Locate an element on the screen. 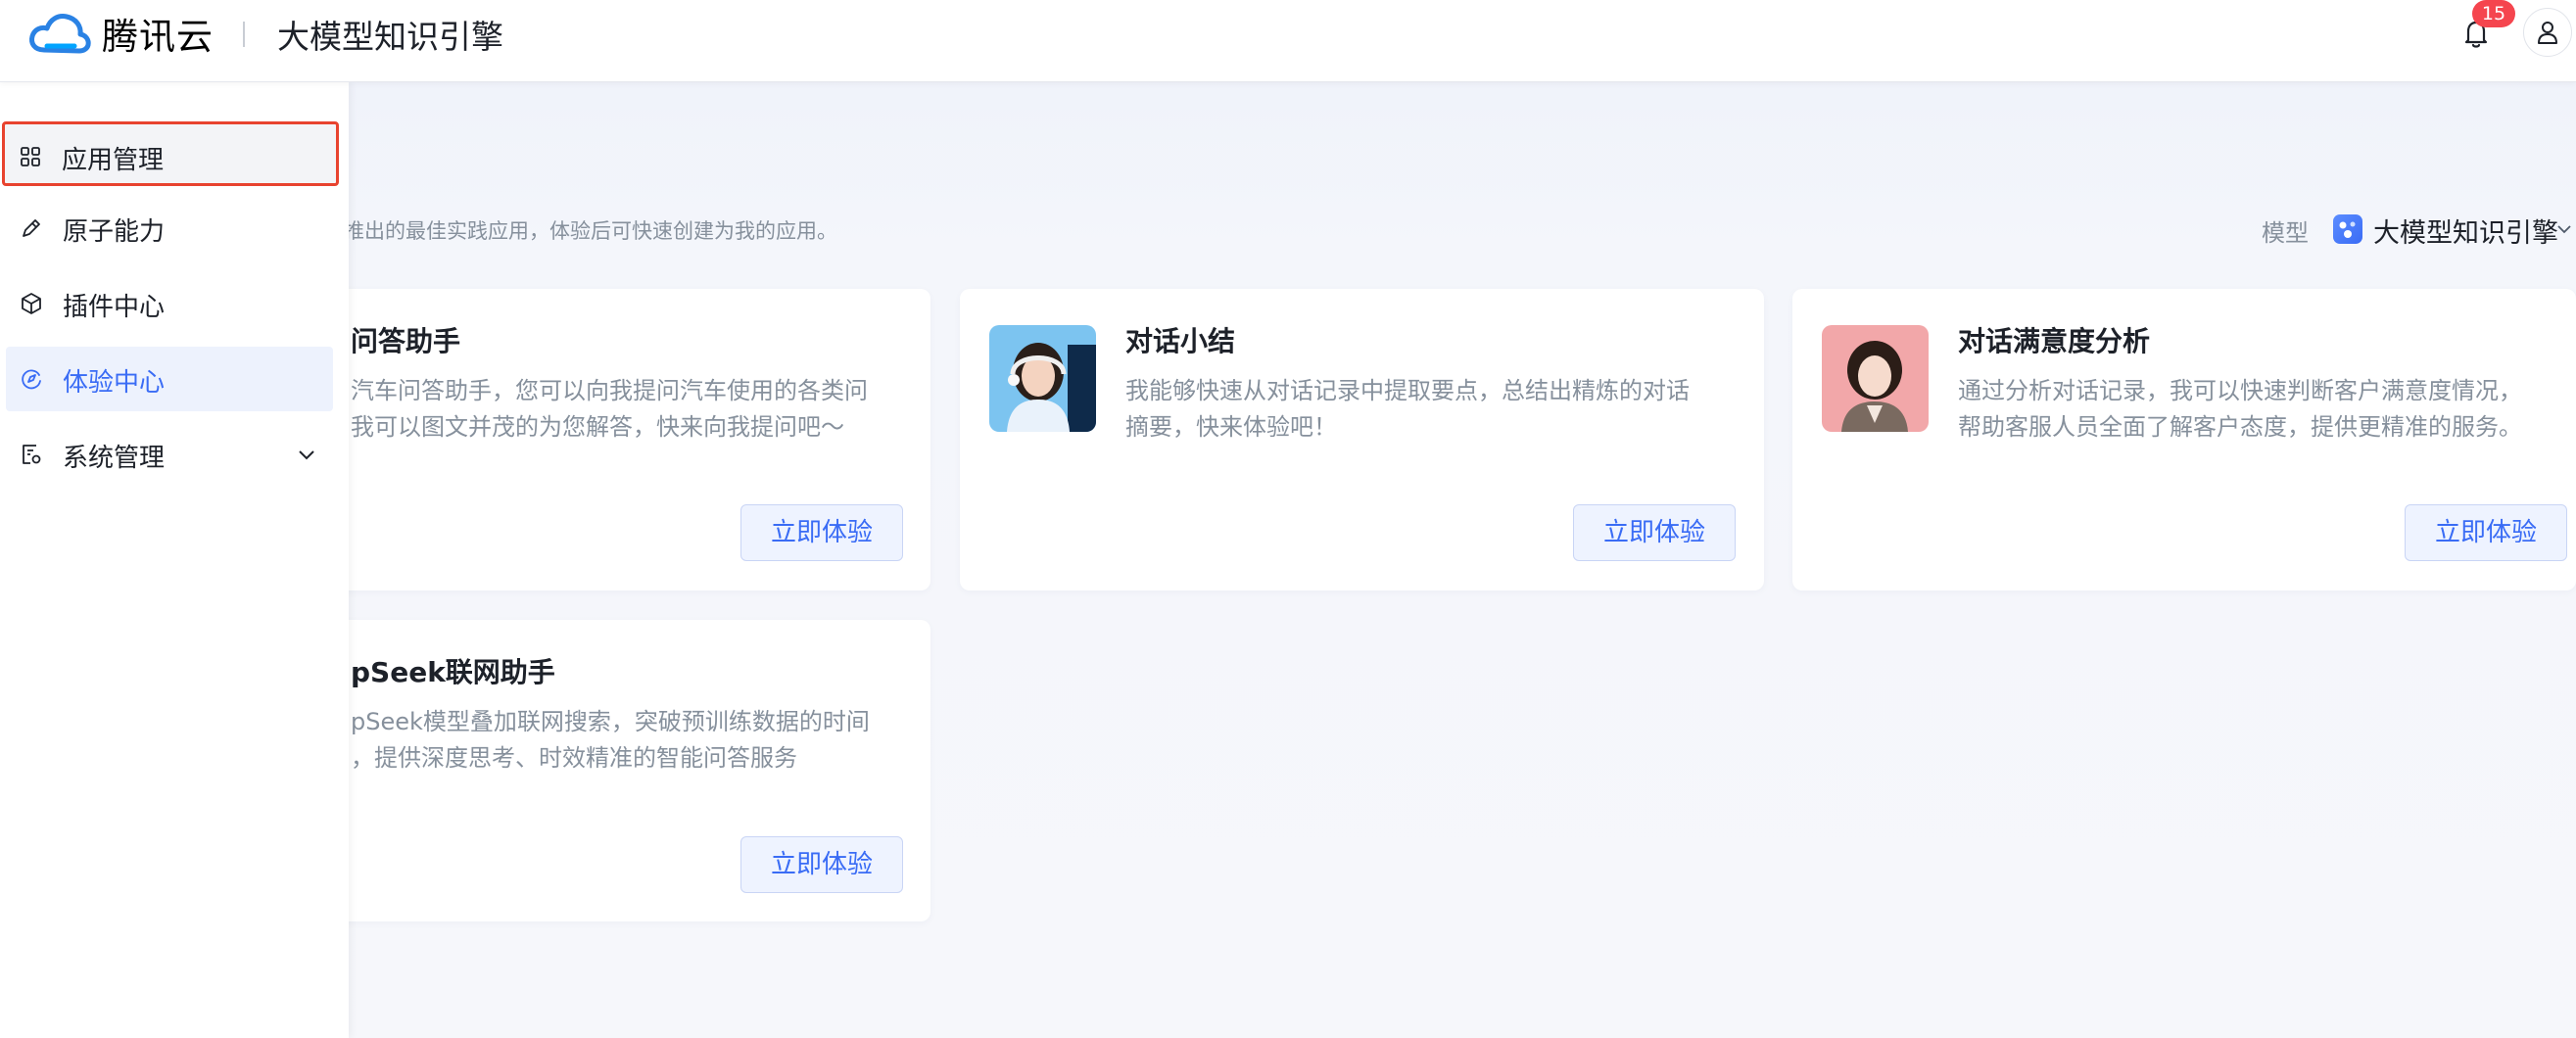  card-title: 问答助手 is located at coordinates (406, 341).